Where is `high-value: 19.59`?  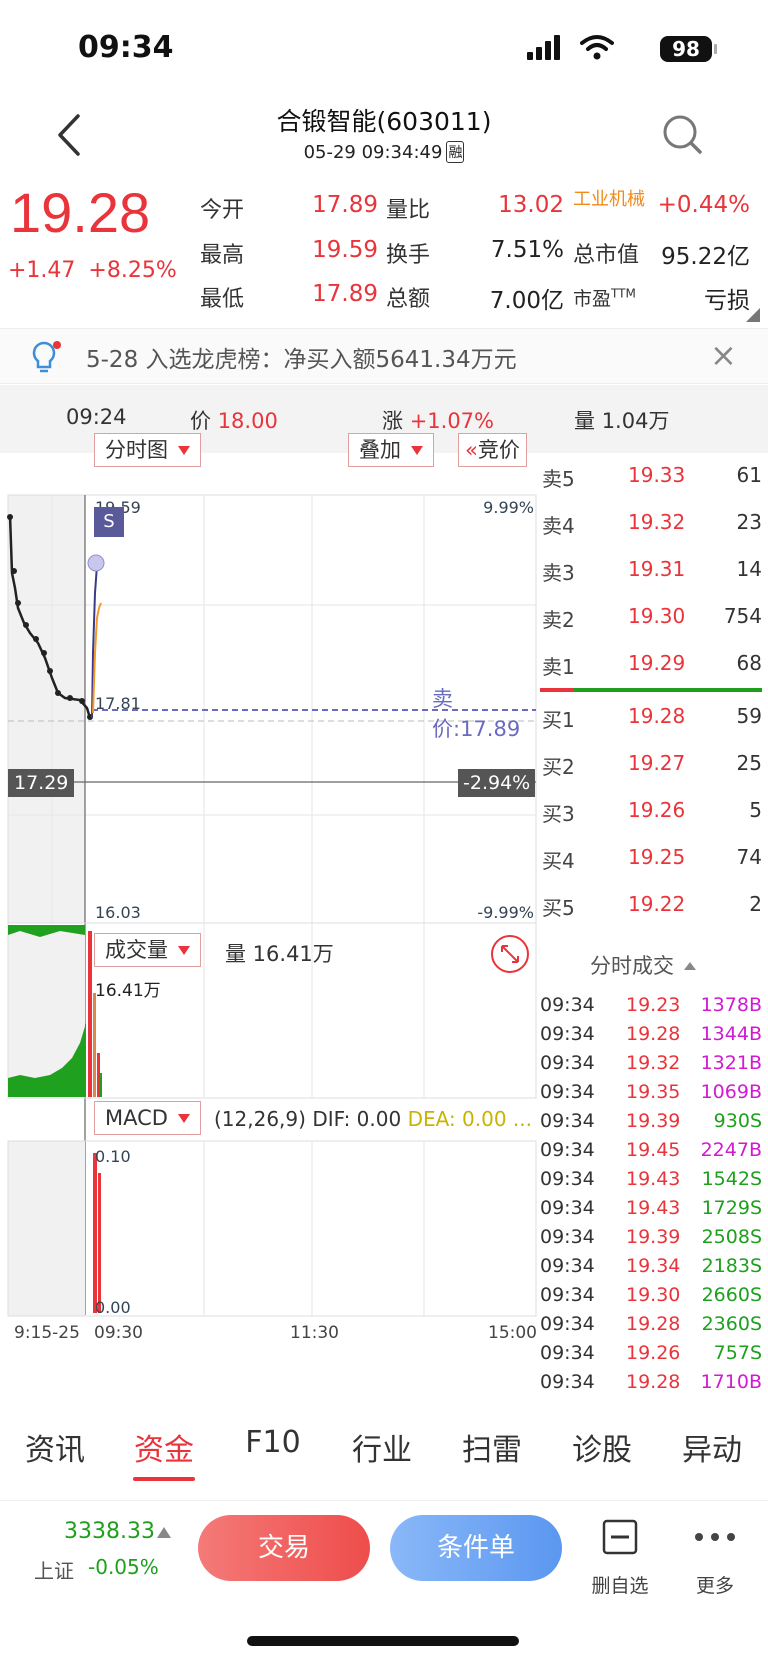
high-value: 19.59 is located at coordinates (345, 250).